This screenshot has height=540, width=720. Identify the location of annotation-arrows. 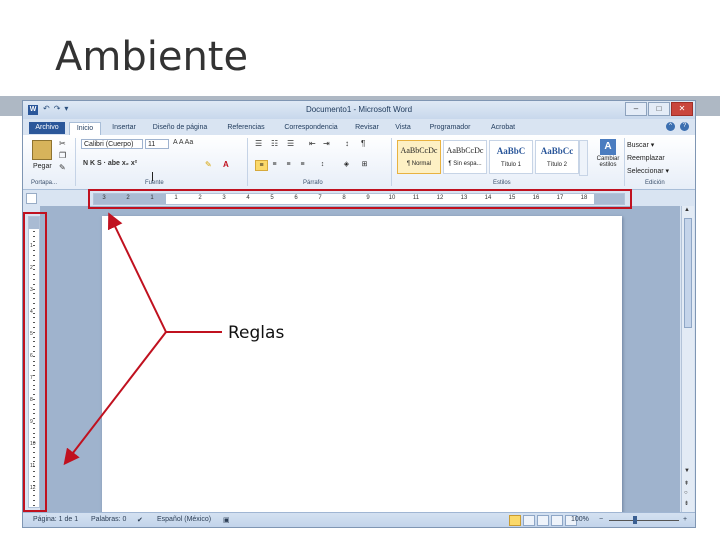
(142, 339).